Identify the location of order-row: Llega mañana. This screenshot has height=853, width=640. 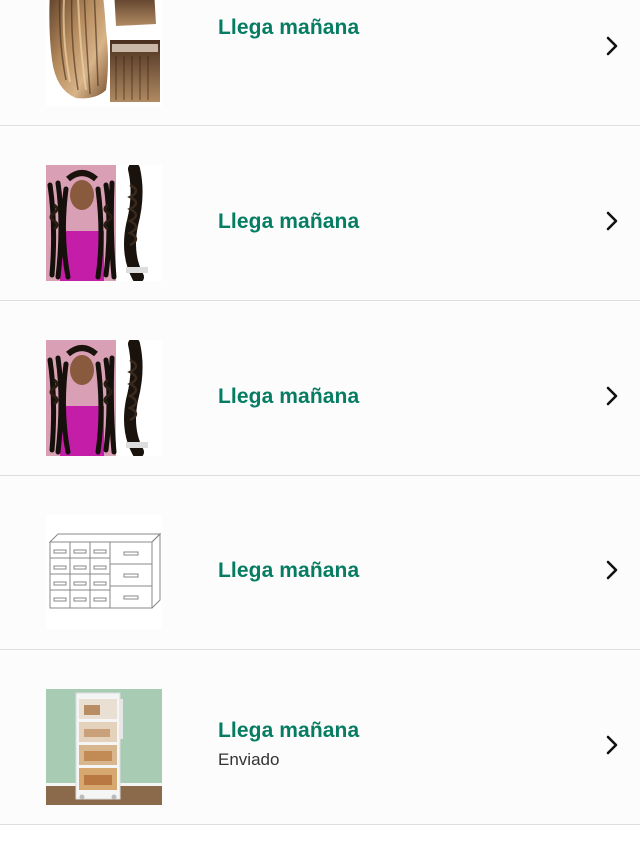
(320, 63).